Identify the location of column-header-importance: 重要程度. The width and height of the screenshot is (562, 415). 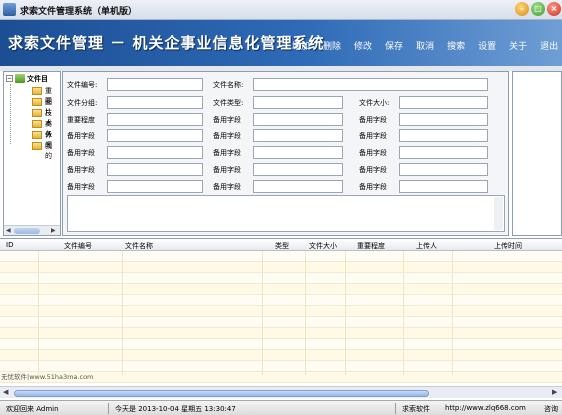
(371, 246).